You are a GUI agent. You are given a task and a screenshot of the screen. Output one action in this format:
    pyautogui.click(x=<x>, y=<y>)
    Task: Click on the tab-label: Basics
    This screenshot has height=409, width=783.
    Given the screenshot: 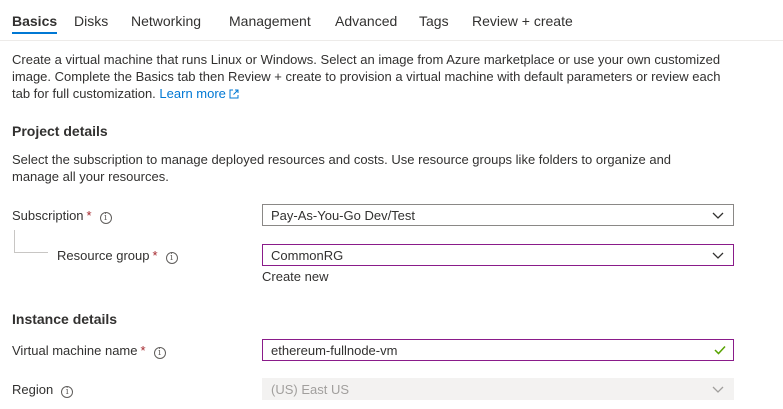 What is the action you would take?
    pyautogui.click(x=35, y=21)
    